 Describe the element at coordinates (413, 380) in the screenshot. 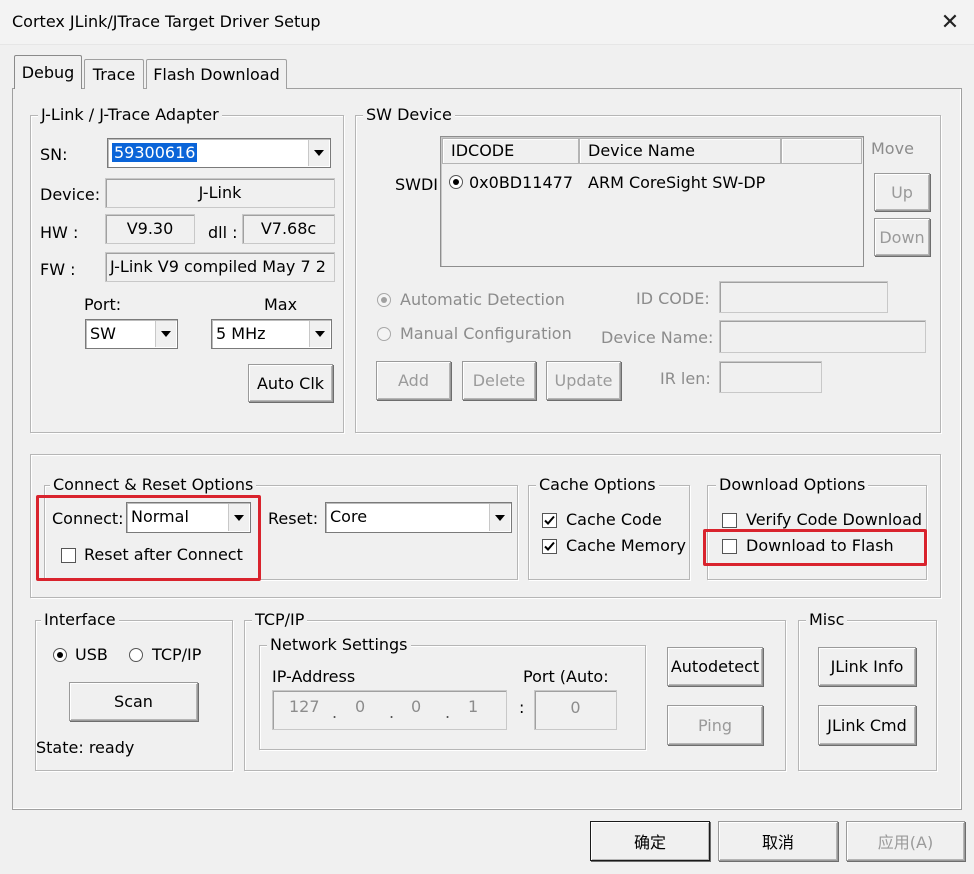

I see `add-button: Add` at that location.